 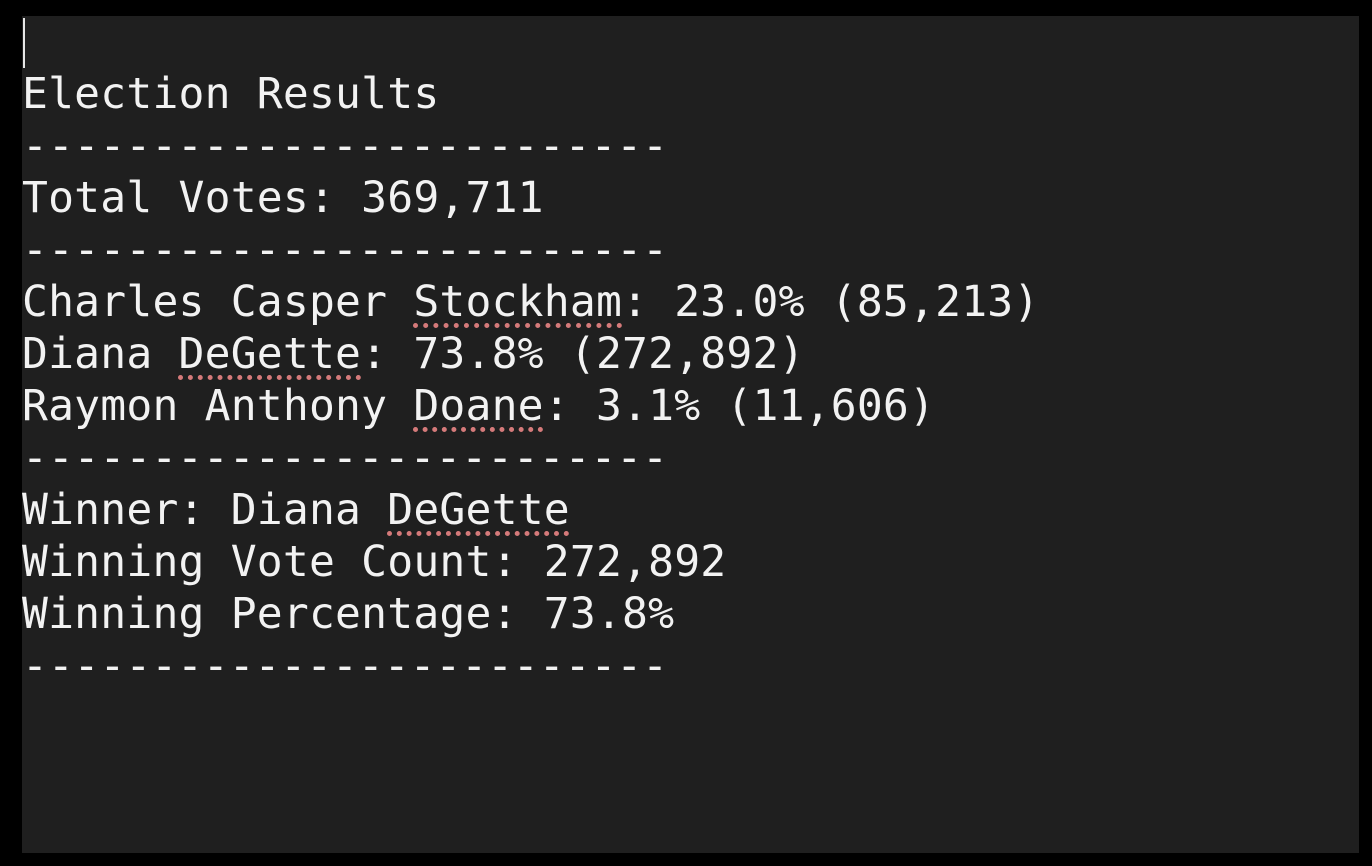 What do you see at coordinates (831, 302) in the screenshot?
I see `candidate-result: : 23.0% (85,213)` at bounding box center [831, 302].